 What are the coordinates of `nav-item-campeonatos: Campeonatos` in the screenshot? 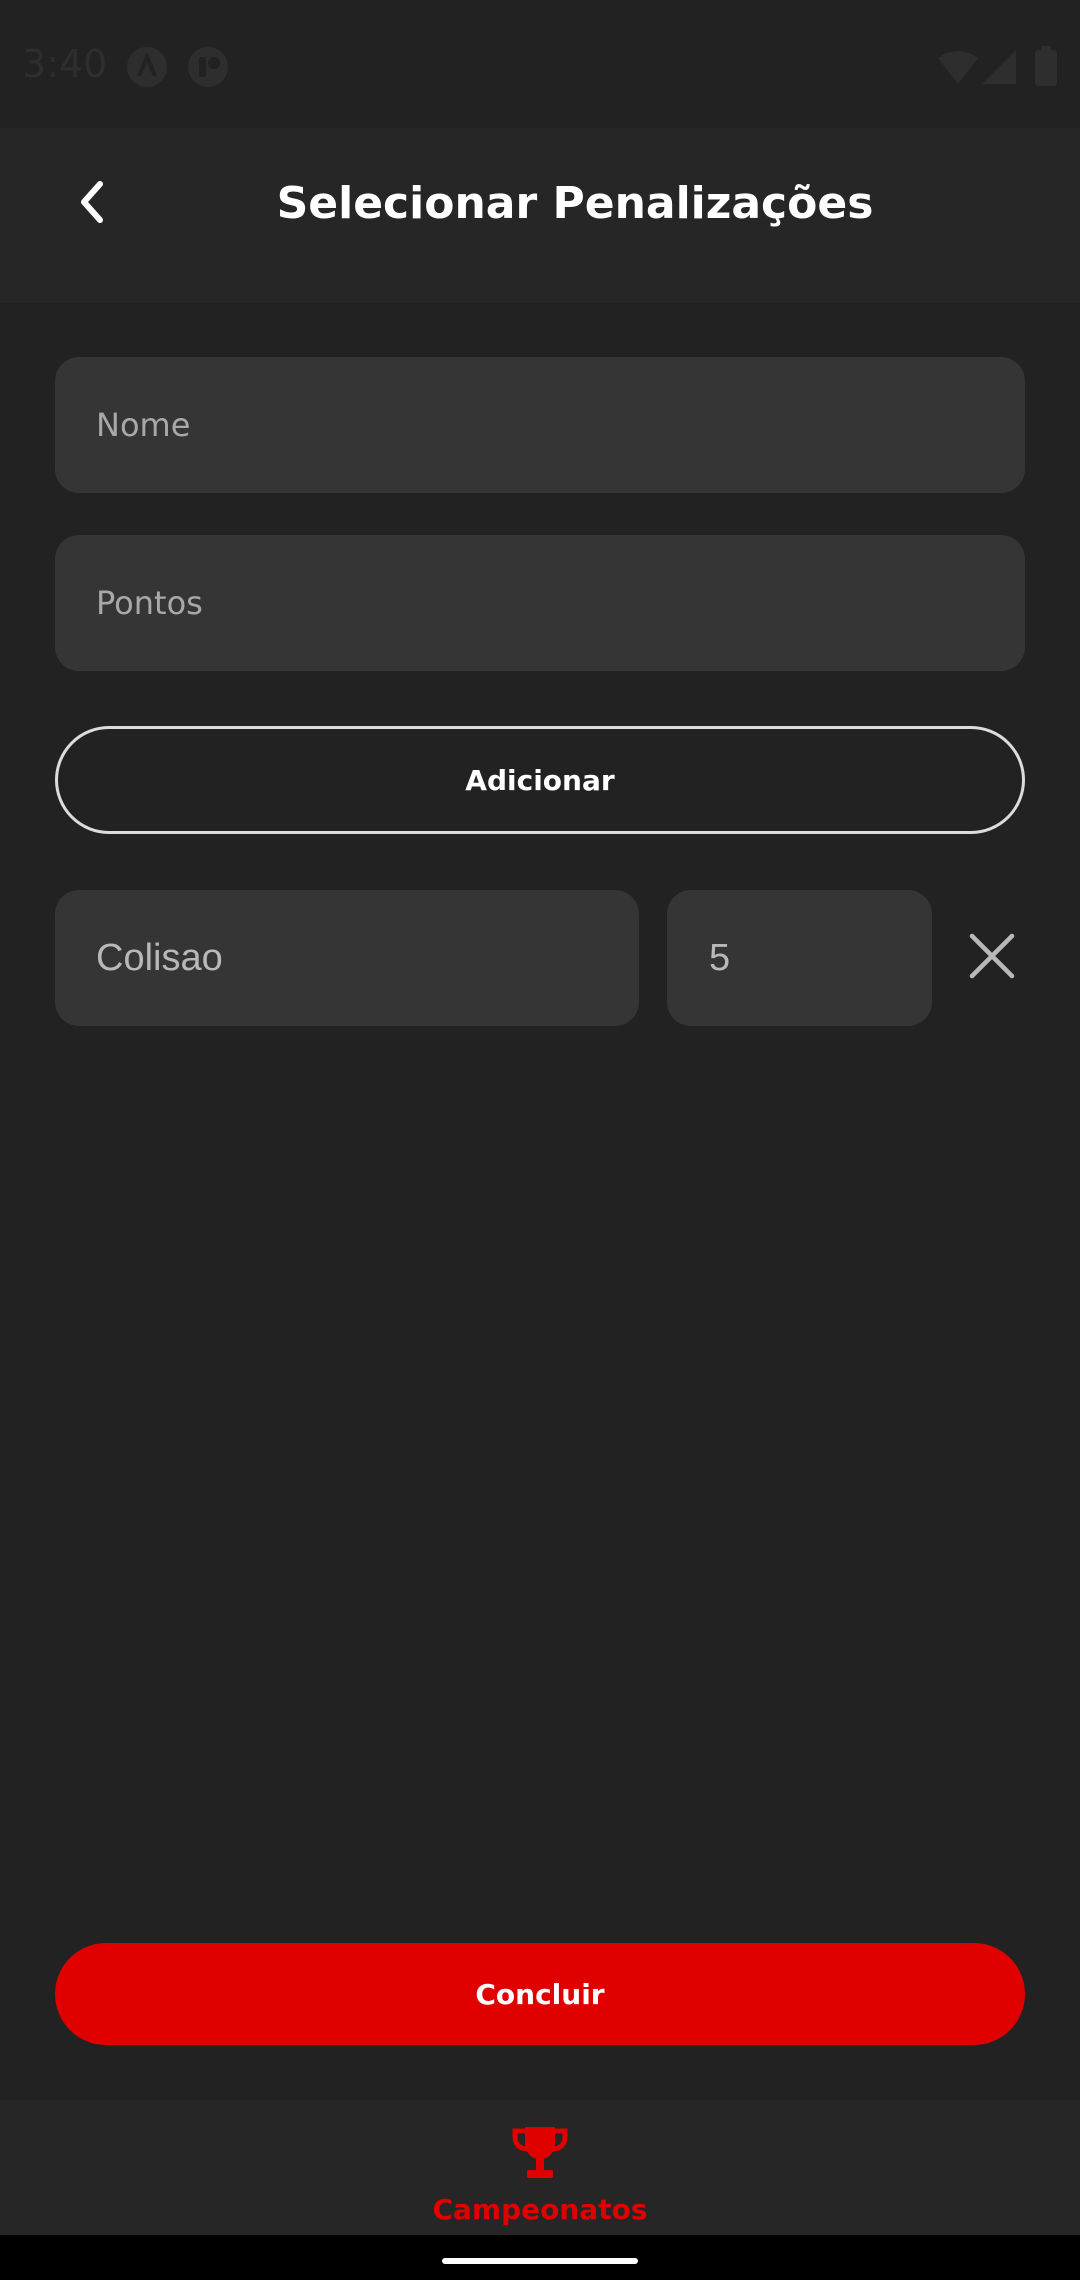 It's located at (540, 2180).